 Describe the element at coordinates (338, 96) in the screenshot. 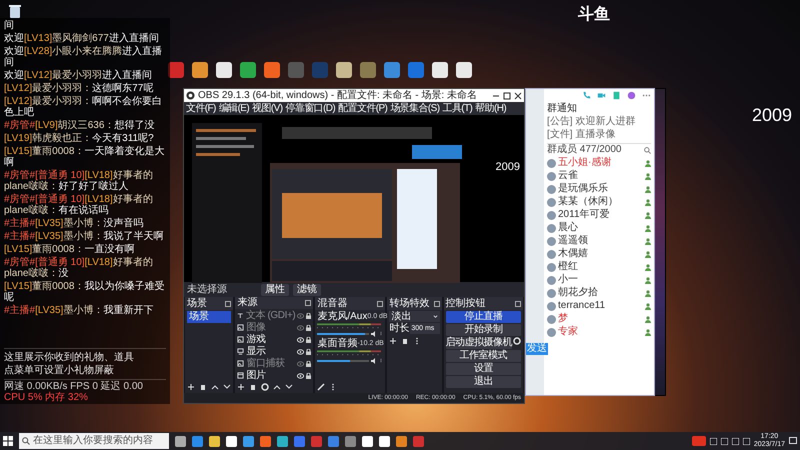

I see `window-title: OBS 29.1.3 (64-bit, windows) - 配置文件: 未命名 - 场景: 未命名` at that location.